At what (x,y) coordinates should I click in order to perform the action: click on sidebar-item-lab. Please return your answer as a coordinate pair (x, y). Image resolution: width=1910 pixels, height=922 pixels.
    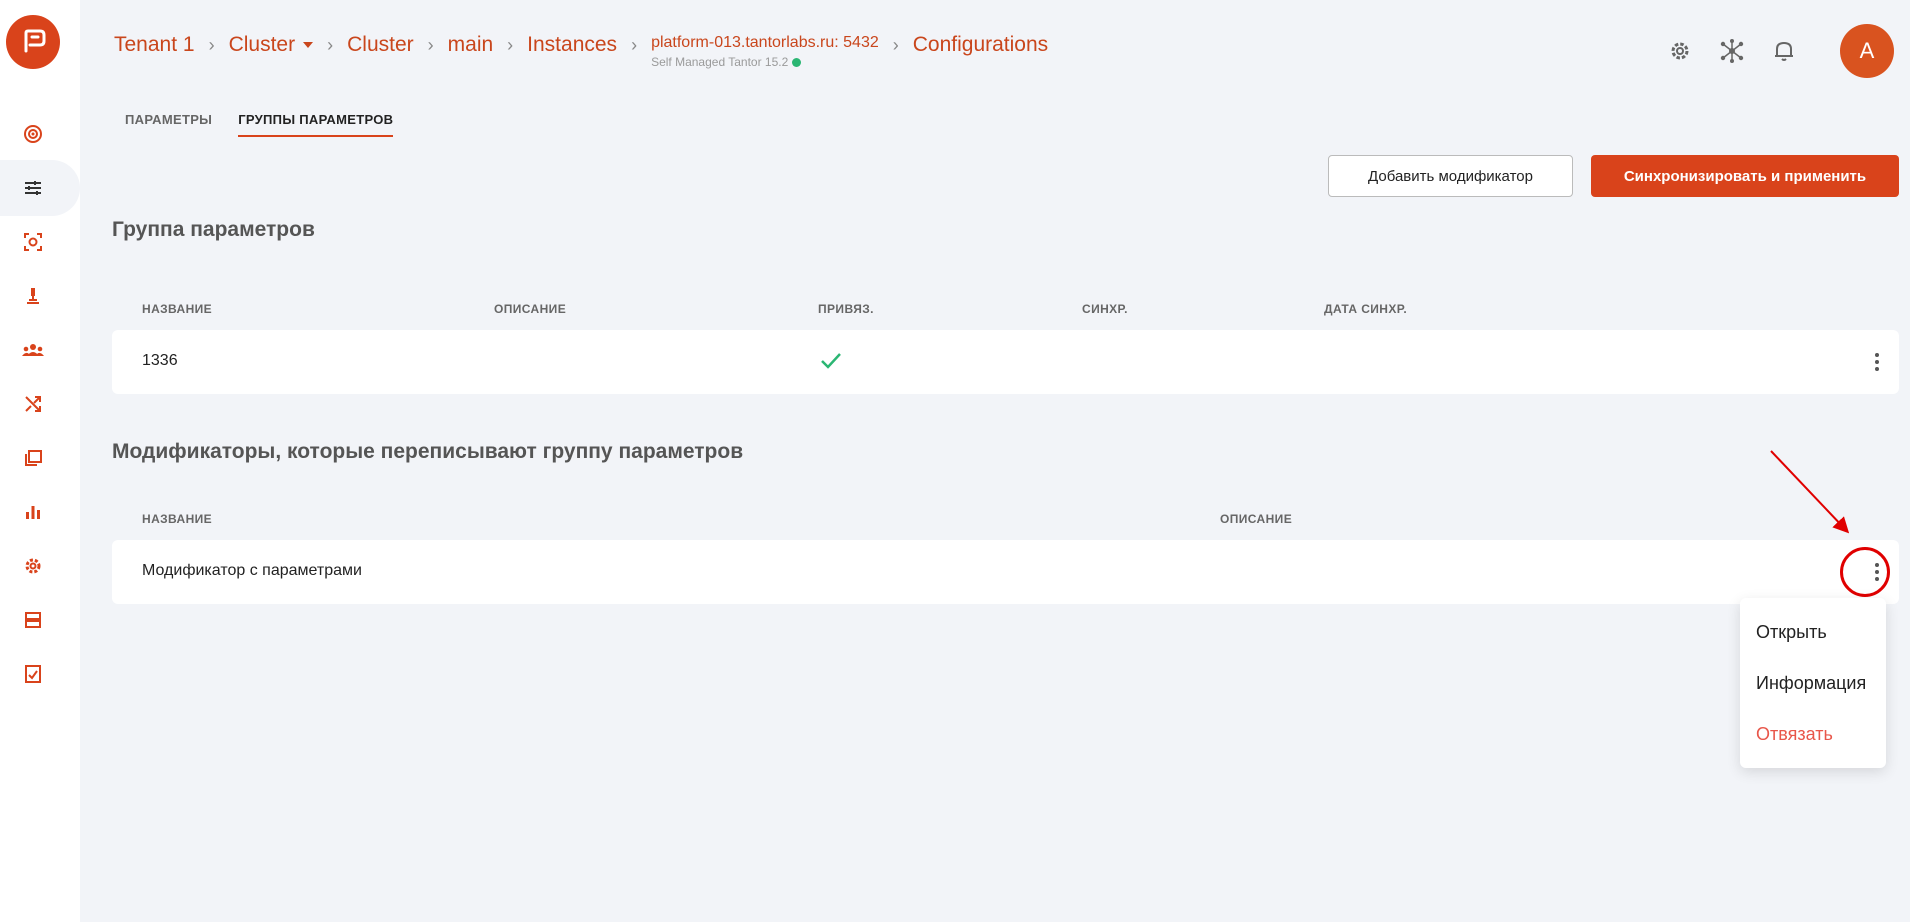
    Looking at the image, I should click on (33, 296).